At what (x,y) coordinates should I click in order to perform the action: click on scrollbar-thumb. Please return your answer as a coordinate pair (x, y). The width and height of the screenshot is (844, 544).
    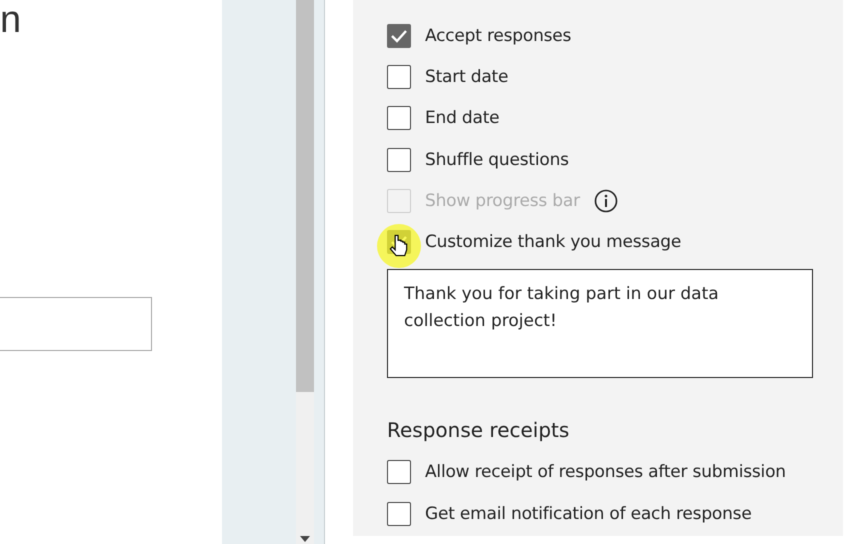
    Looking at the image, I should click on (305, 196).